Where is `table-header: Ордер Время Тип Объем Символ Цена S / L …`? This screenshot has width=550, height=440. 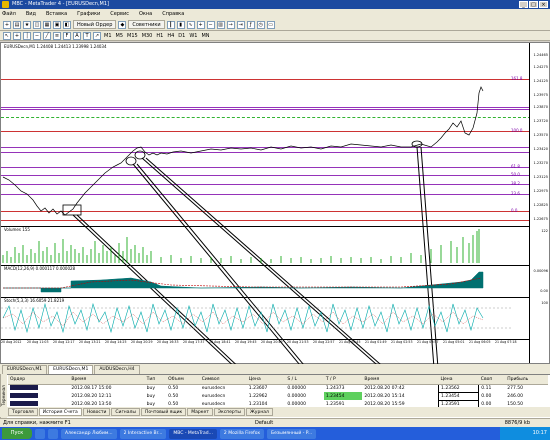 table-header: Ордер Время Тип Объем Символ Цена S / L … is located at coordinates (278, 380).